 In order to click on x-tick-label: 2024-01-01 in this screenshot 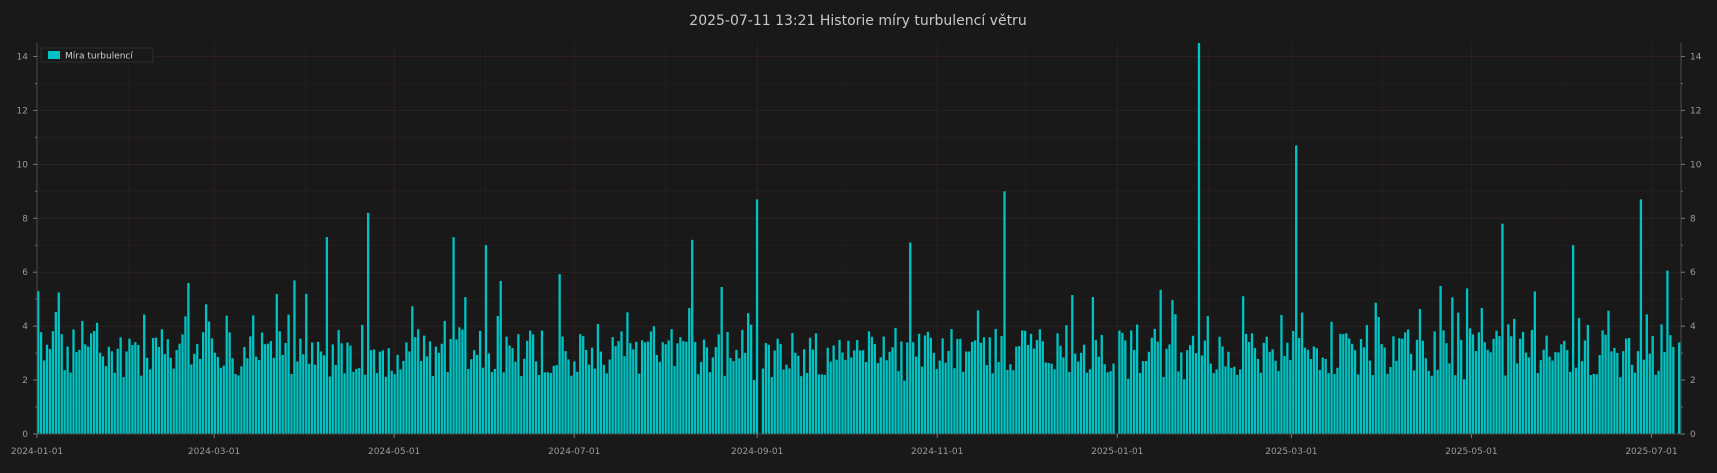, I will do `click(37, 452)`.